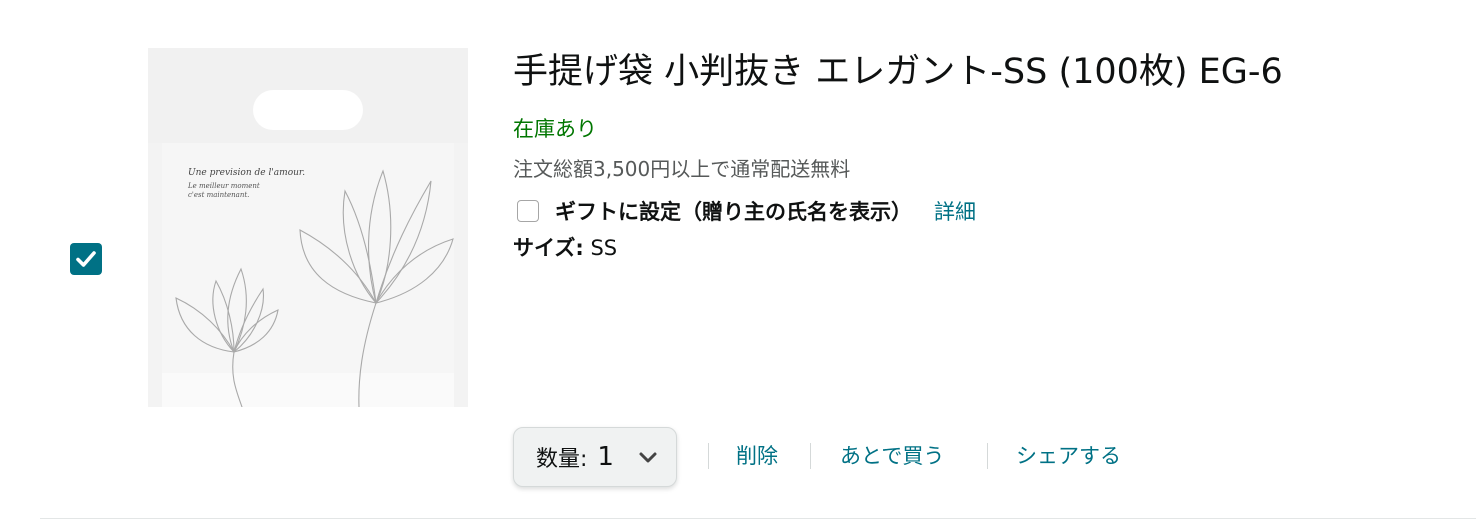 The height and width of the screenshot is (522, 1476). I want to click on size-label: サイズ:, so click(548, 248).